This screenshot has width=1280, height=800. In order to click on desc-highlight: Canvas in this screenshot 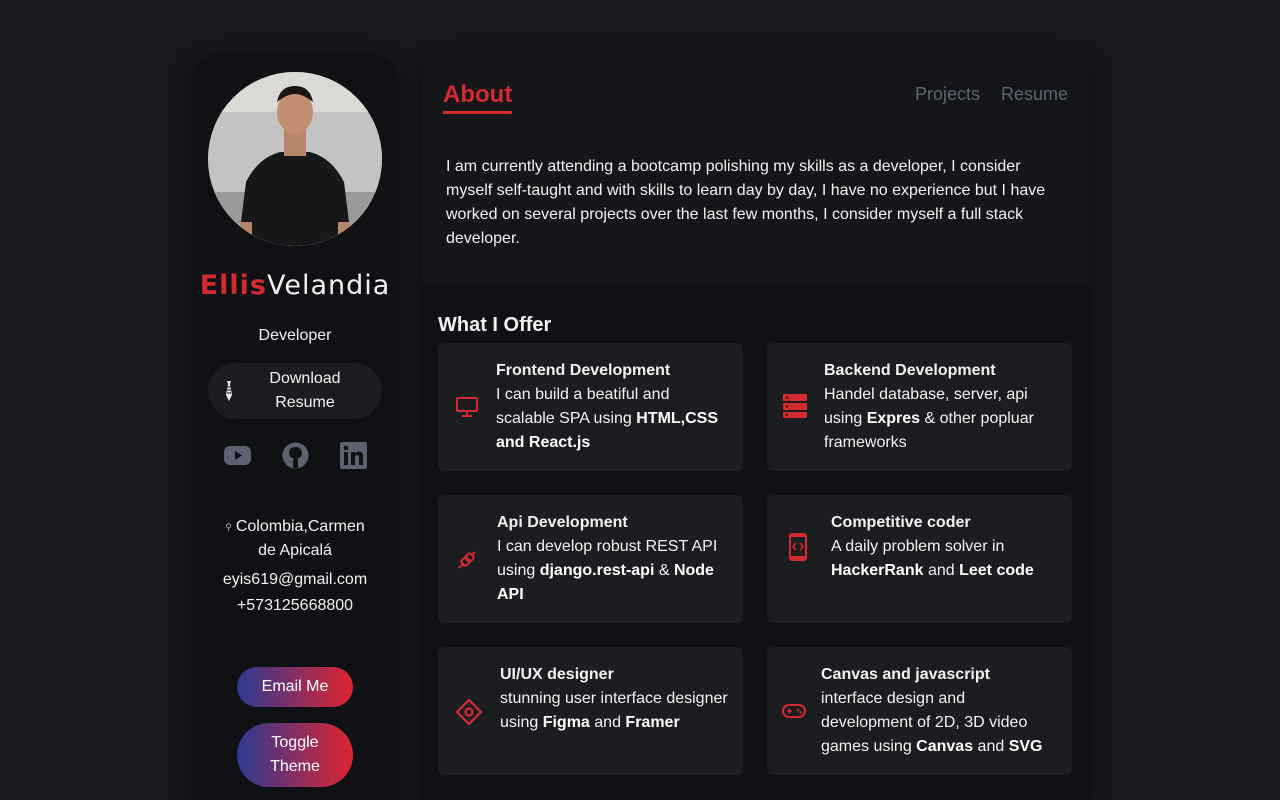, I will do `click(945, 746)`.